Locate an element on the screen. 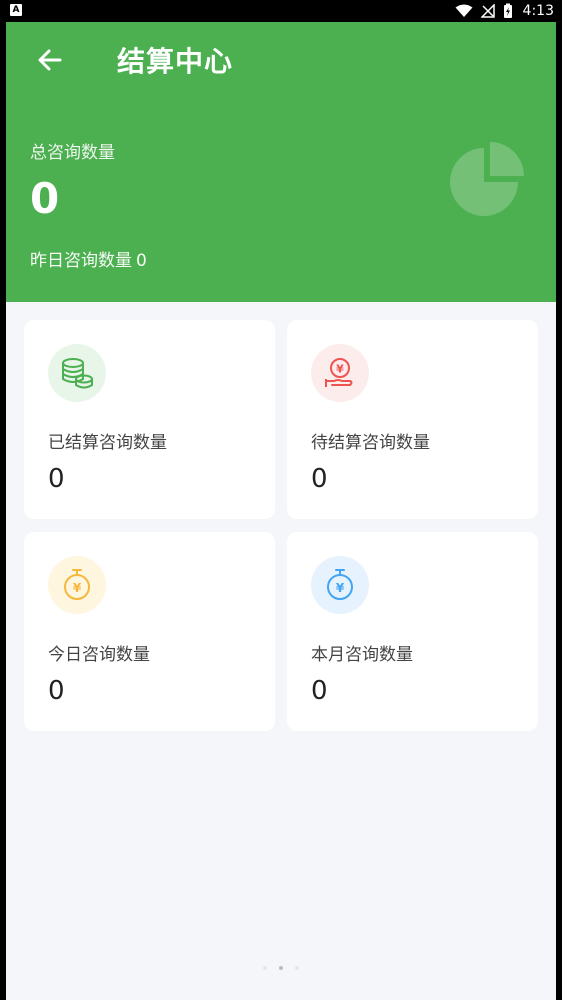 This screenshot has height=1000, width=562. yesterday-consult-value: 0 is located at coordinates (141, 261).